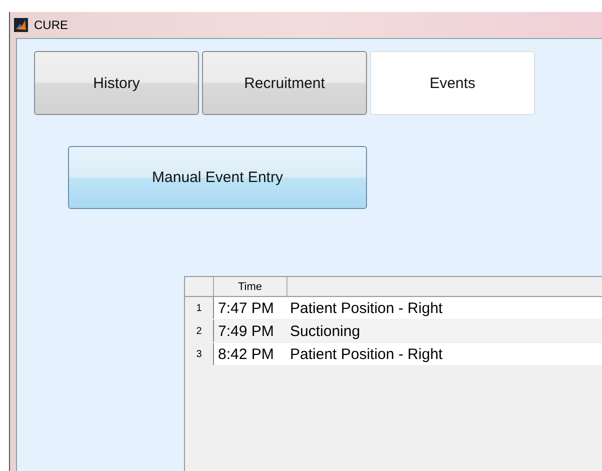 This screenshot has height=471, width=602. Describe the element at coordinates (217, 177) in the screenshot. I see `manual-event-entry-button: Manual Event Entry` at that location.